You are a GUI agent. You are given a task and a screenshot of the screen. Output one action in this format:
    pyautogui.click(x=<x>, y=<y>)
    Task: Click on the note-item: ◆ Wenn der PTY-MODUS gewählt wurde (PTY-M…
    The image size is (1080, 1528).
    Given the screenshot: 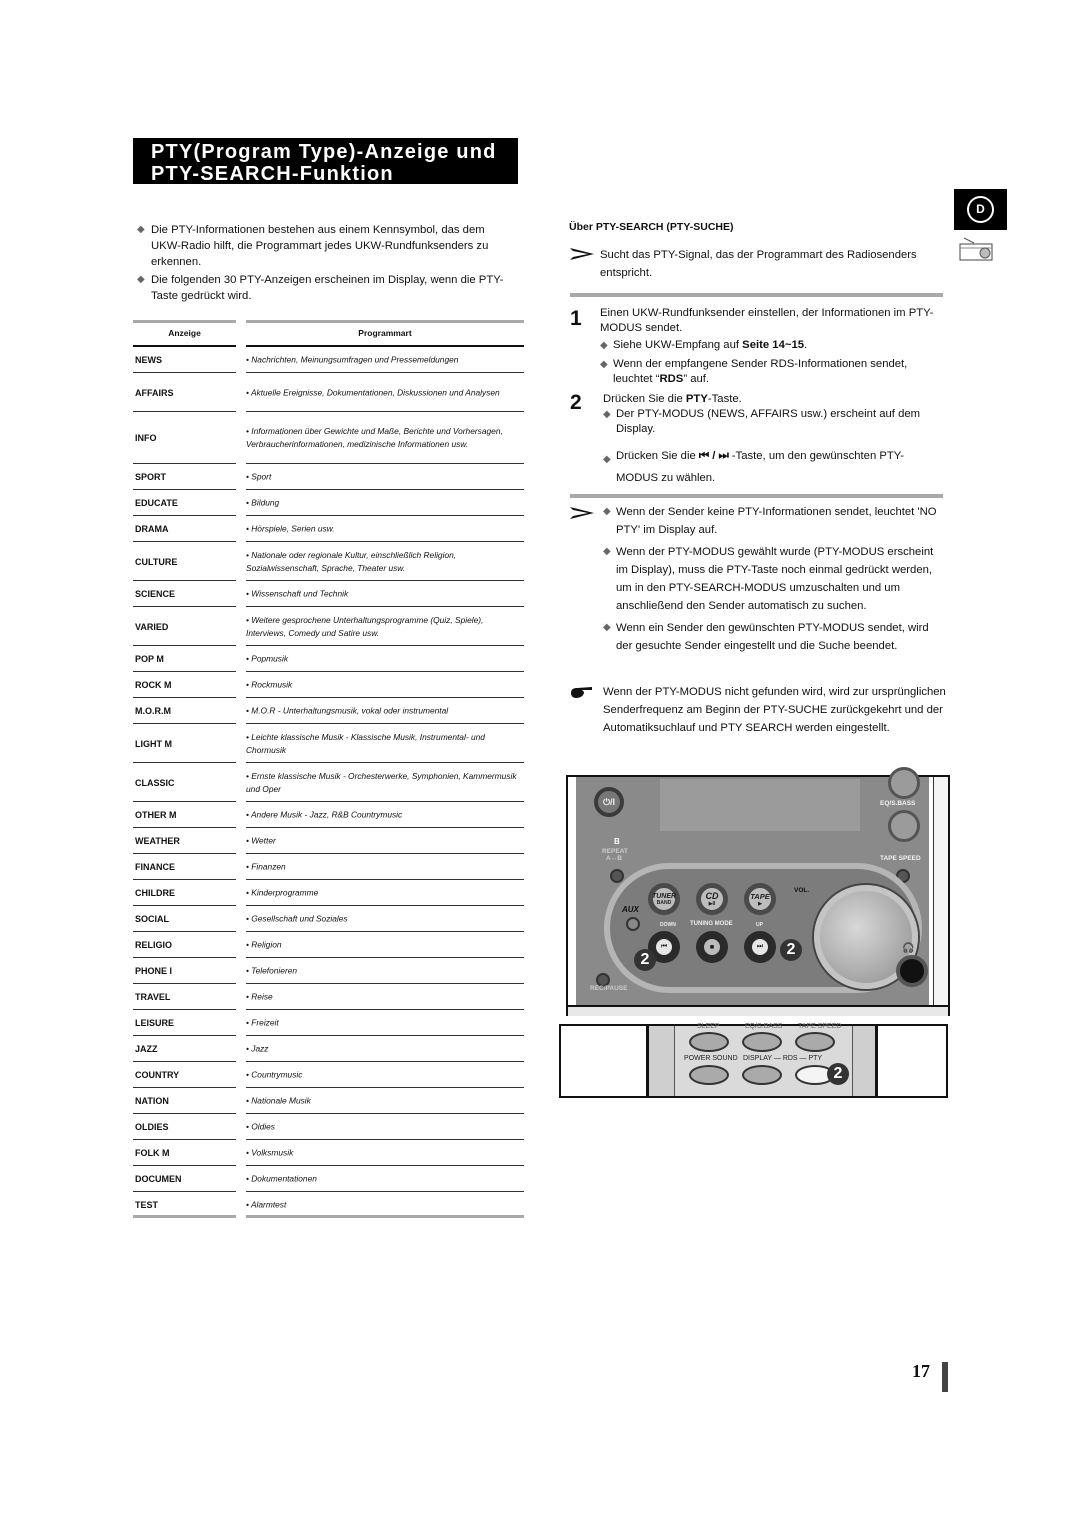 What is the action you would take?
    pyautogui.click(x=757, y=579)
    